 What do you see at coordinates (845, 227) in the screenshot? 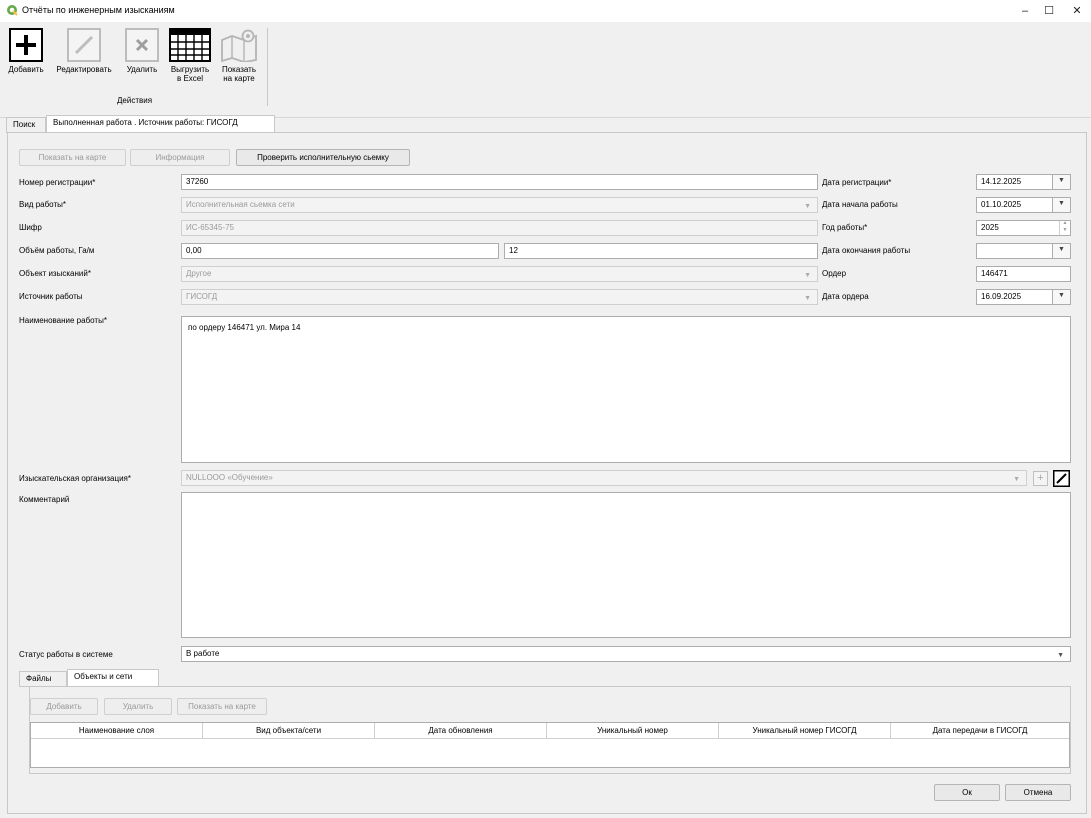
I see `year-label: Год работы*` at bounding box center [845, 227].